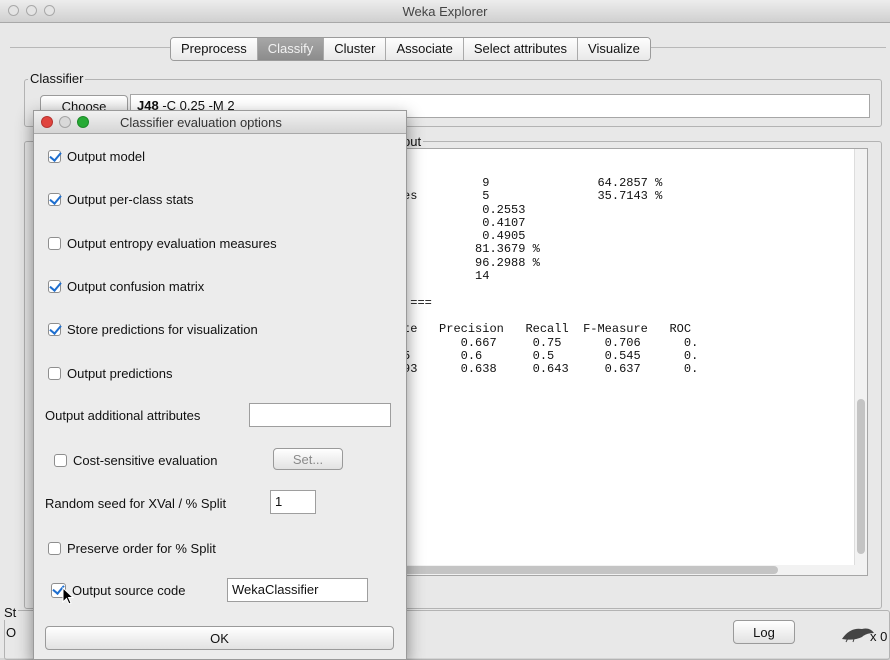  What do you see at coordinates (10, 612) in the screenshot?
I see `status-group-label: St` at bounding box center [10, 612].